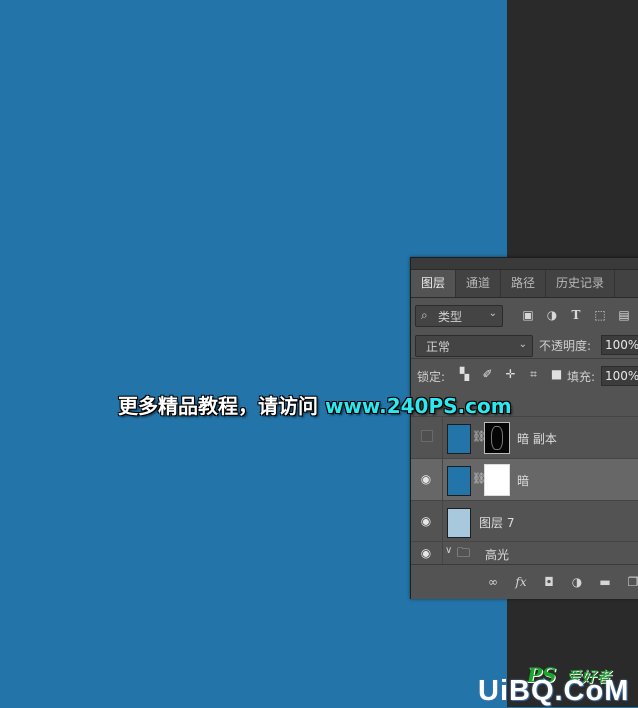 This screenshot has width=638, height=708. I want to click on type-filter-icon: T, so click(576, 315).